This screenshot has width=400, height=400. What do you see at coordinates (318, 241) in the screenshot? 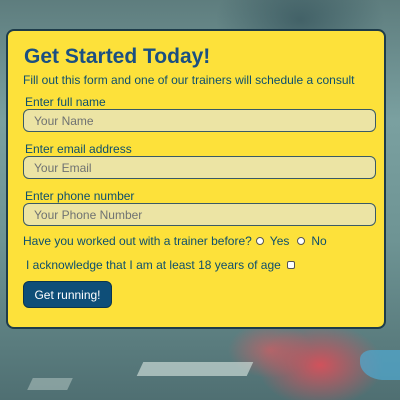
I see `no-label: No` at bounding box center [318, 241].